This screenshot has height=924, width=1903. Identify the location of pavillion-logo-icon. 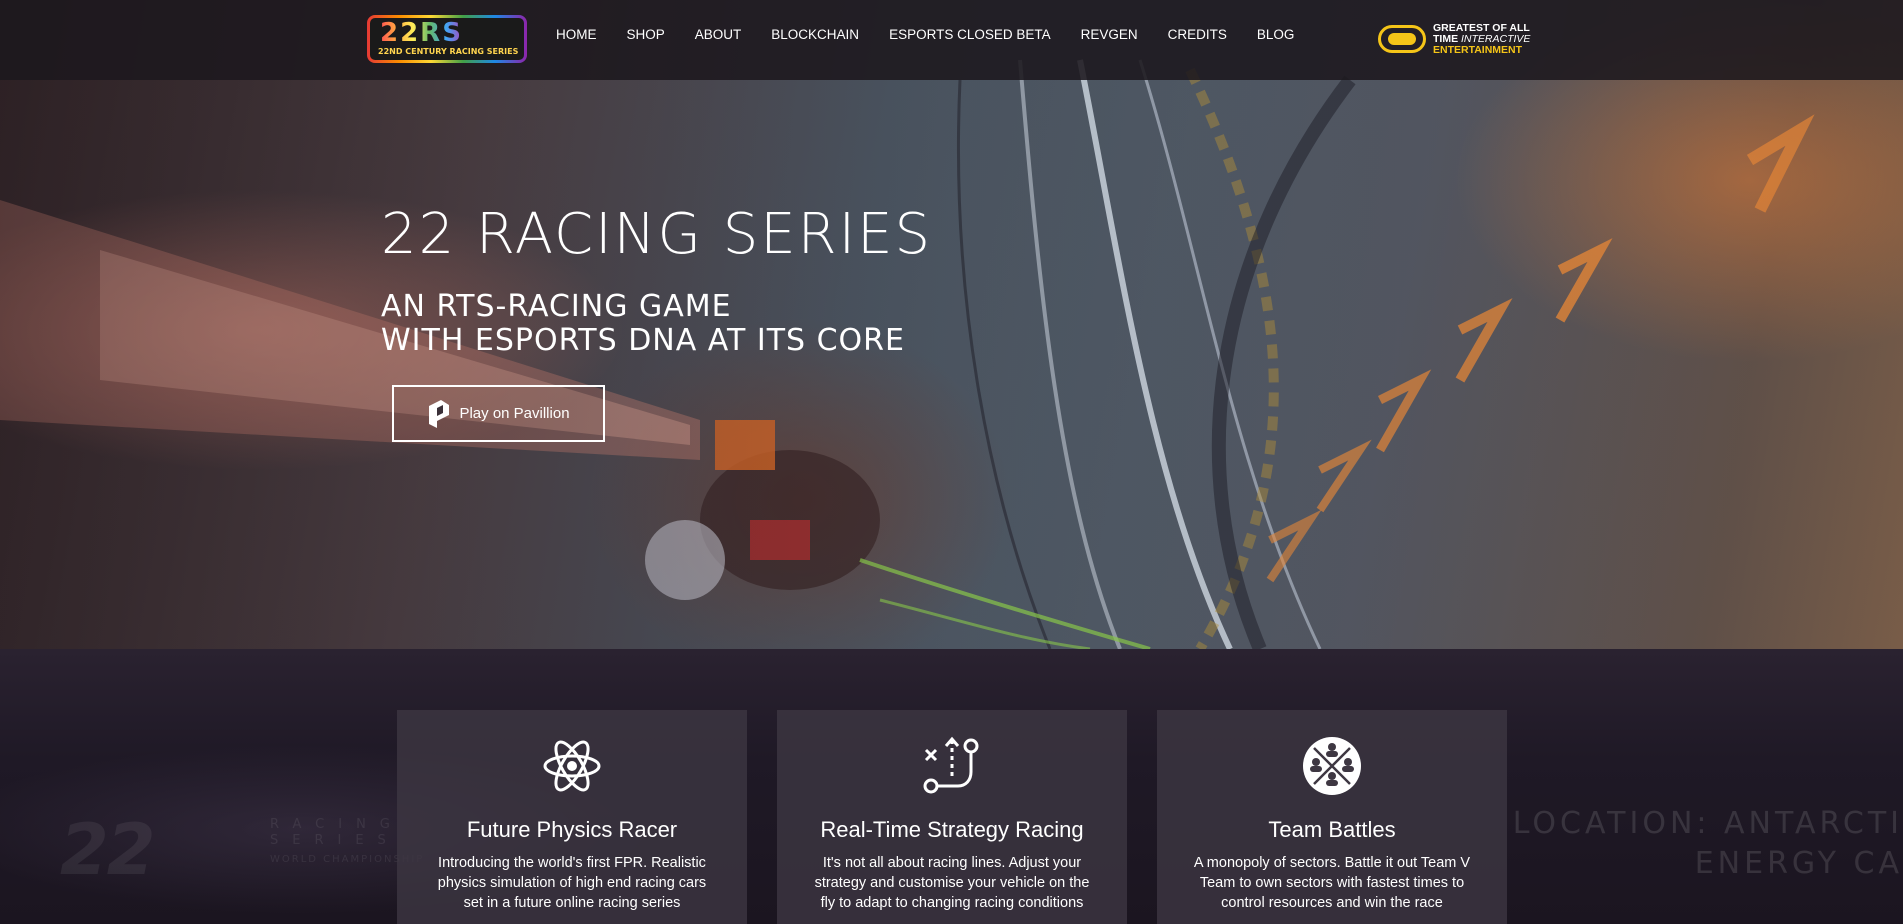
(439, 413).